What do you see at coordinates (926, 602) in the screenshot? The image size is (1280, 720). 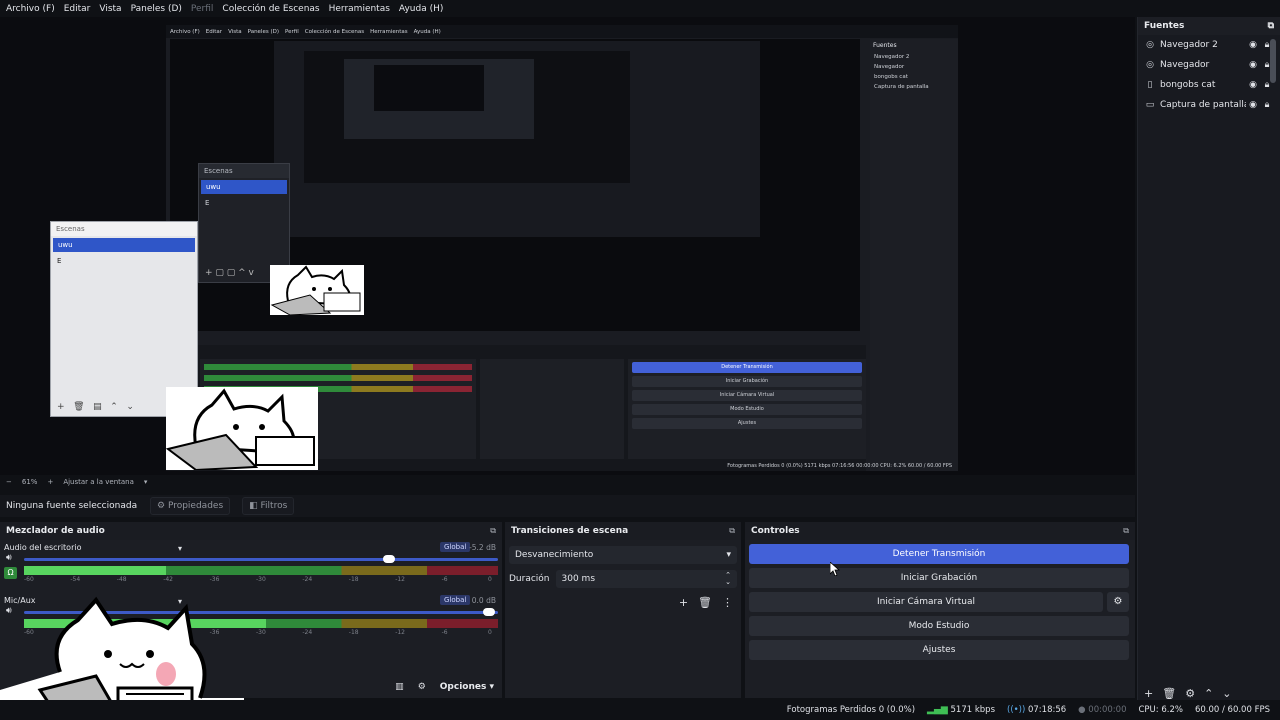 I see `start-virtual-camera-button: Iniciar Cámara Virtual` at bounding box center [926, 602].